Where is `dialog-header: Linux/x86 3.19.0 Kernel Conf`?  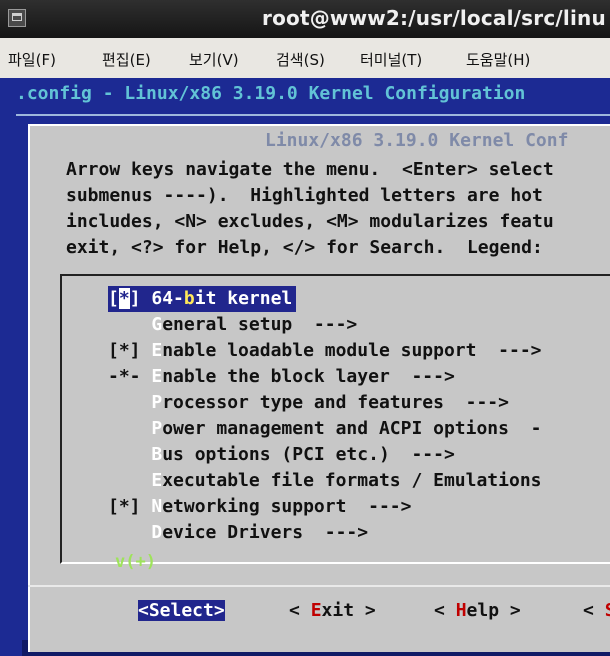 dialog-header: Linux/x86 3.19.0 Kernel Conf is located at coordinates (417, 140).